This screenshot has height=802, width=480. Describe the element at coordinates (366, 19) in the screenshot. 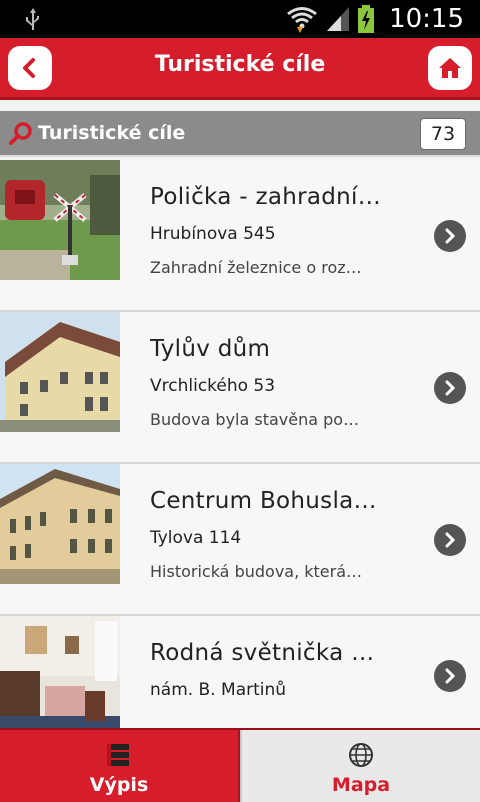

I see `battery-icon` at that location.